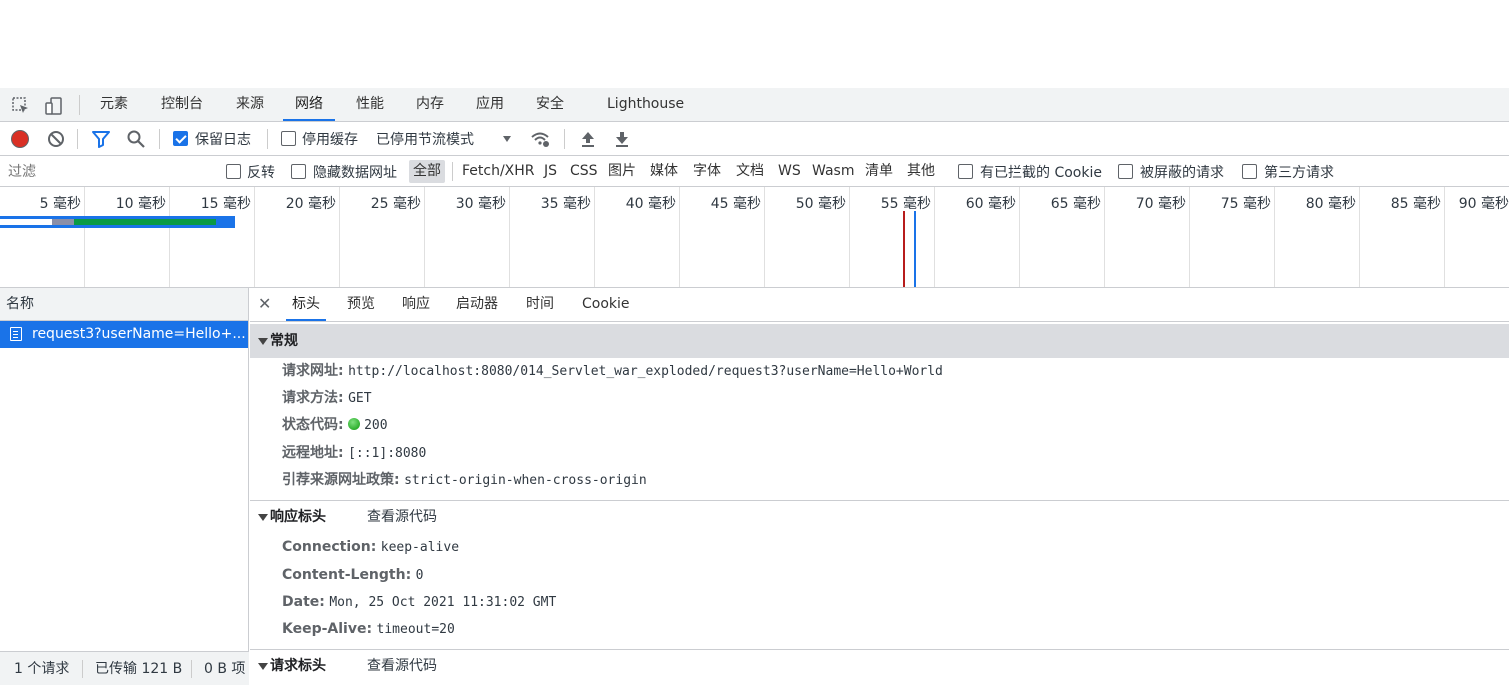 The image size is (1509, 685). I want to click on header-value: strict-origin-when-cross-origin, so click(525, 480).